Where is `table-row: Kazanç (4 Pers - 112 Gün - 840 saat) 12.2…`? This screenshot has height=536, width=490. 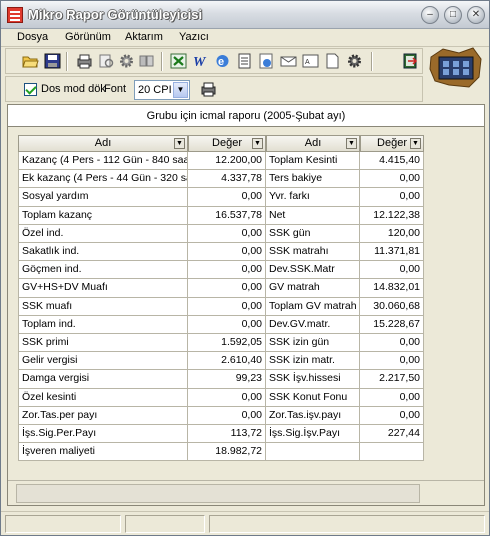
table-row: Kazanç (4 Pers - 112 Gün - 840 saat) 12.2… is located at coordinates (221, 161).